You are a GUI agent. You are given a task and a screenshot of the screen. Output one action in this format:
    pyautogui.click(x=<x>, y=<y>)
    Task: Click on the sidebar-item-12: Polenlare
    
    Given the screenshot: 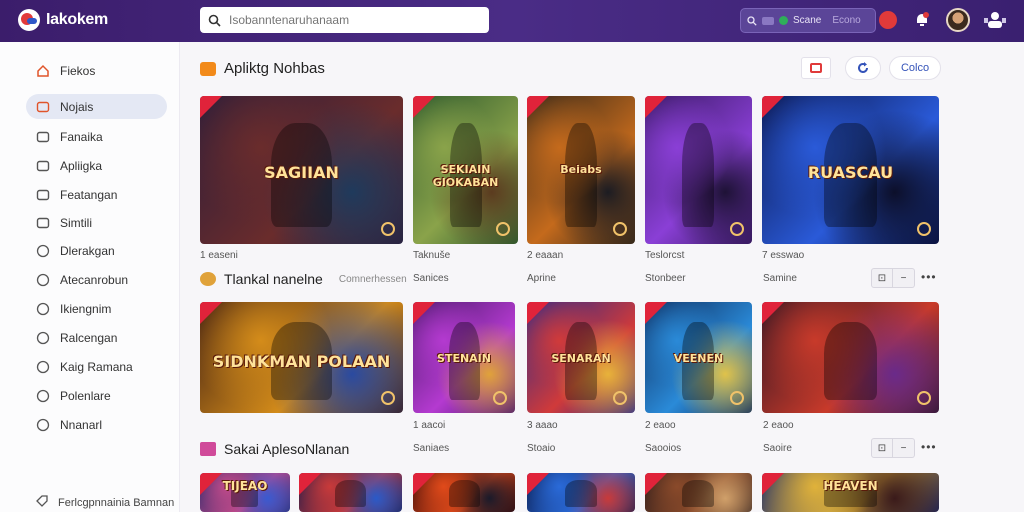 What is the action you would take?
    pyautogui.click(x=96, y=395)
    